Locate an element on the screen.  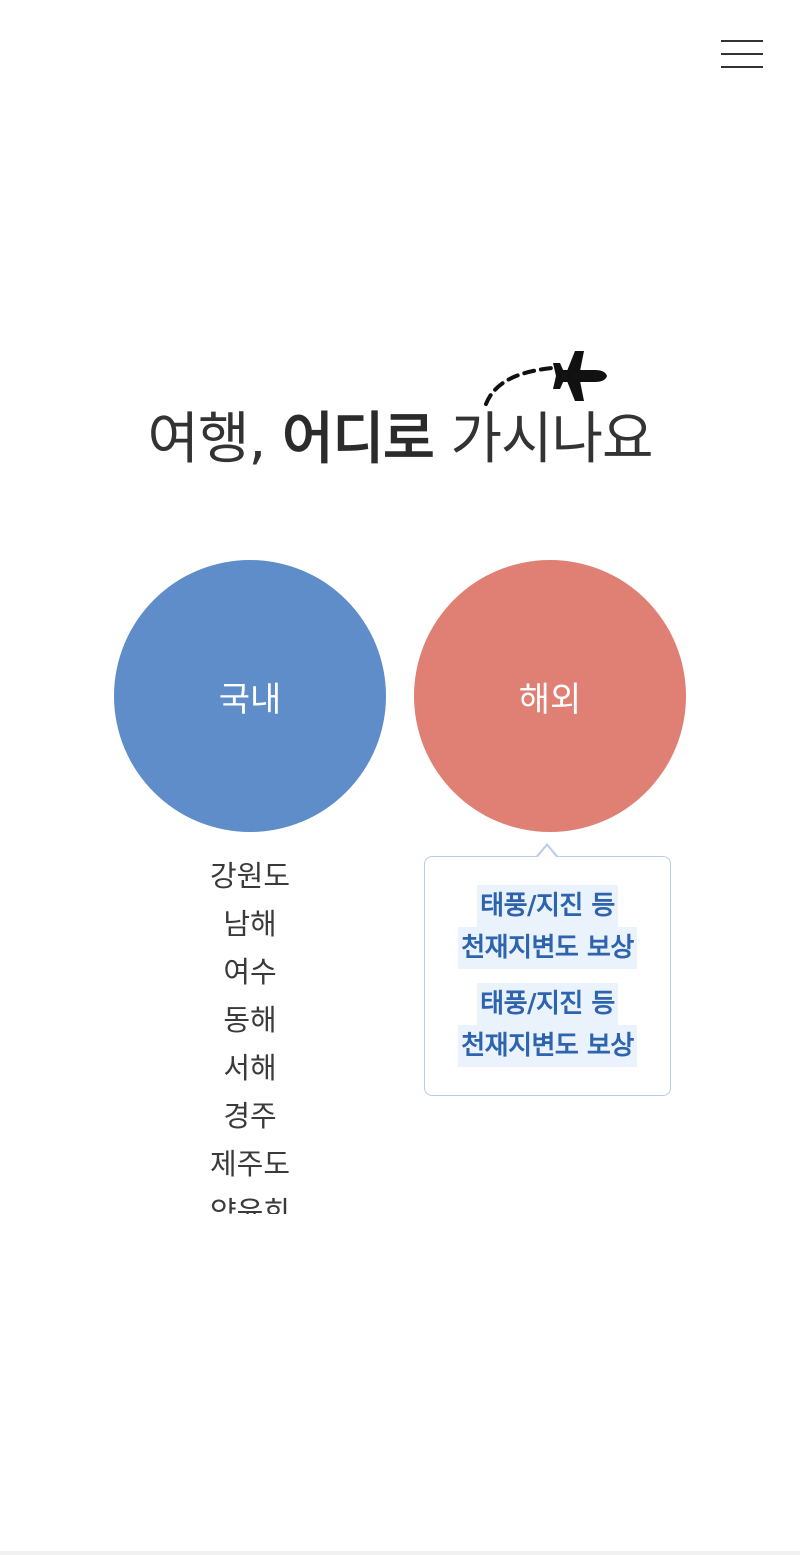
destination-item: 경주 is located at coordinates (250, 1116).